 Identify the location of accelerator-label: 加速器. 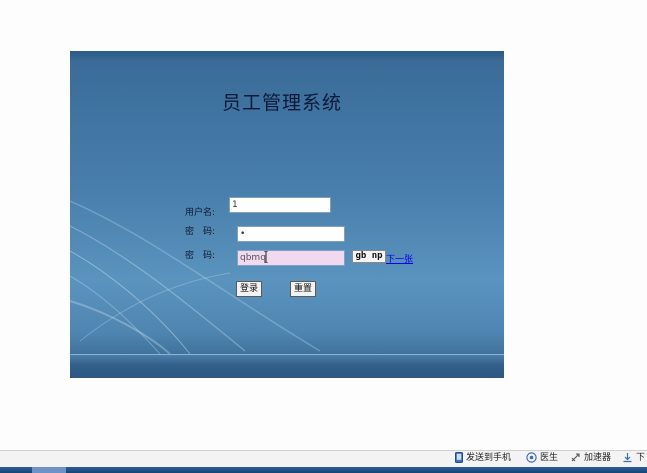
(598, 458).